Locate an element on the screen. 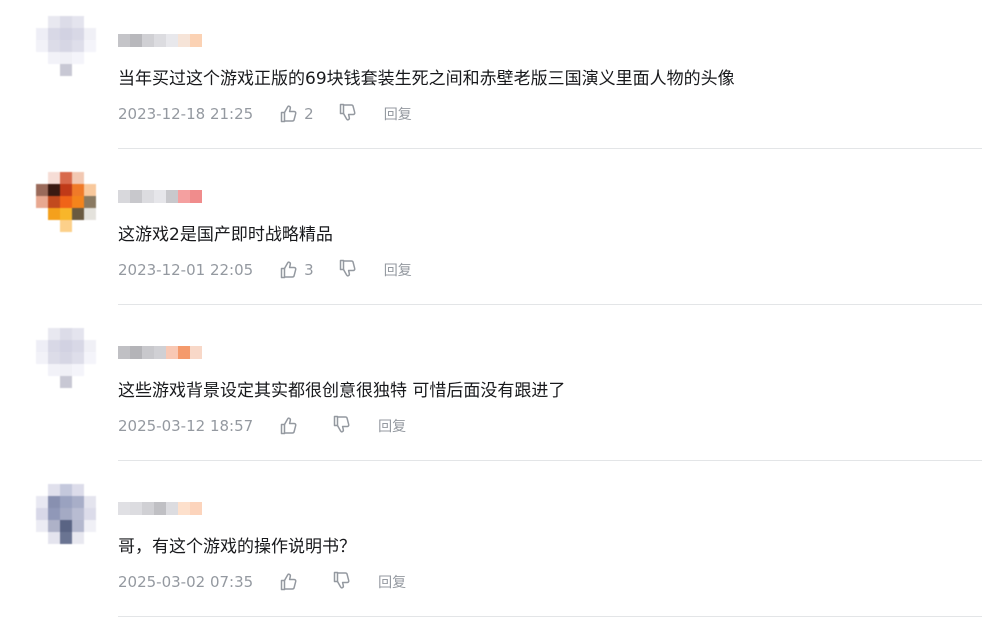 The width and height of the screenshot is (1002, 631). comment-time: 2023-12-01 22:05 is located at coordinates (186, 270).